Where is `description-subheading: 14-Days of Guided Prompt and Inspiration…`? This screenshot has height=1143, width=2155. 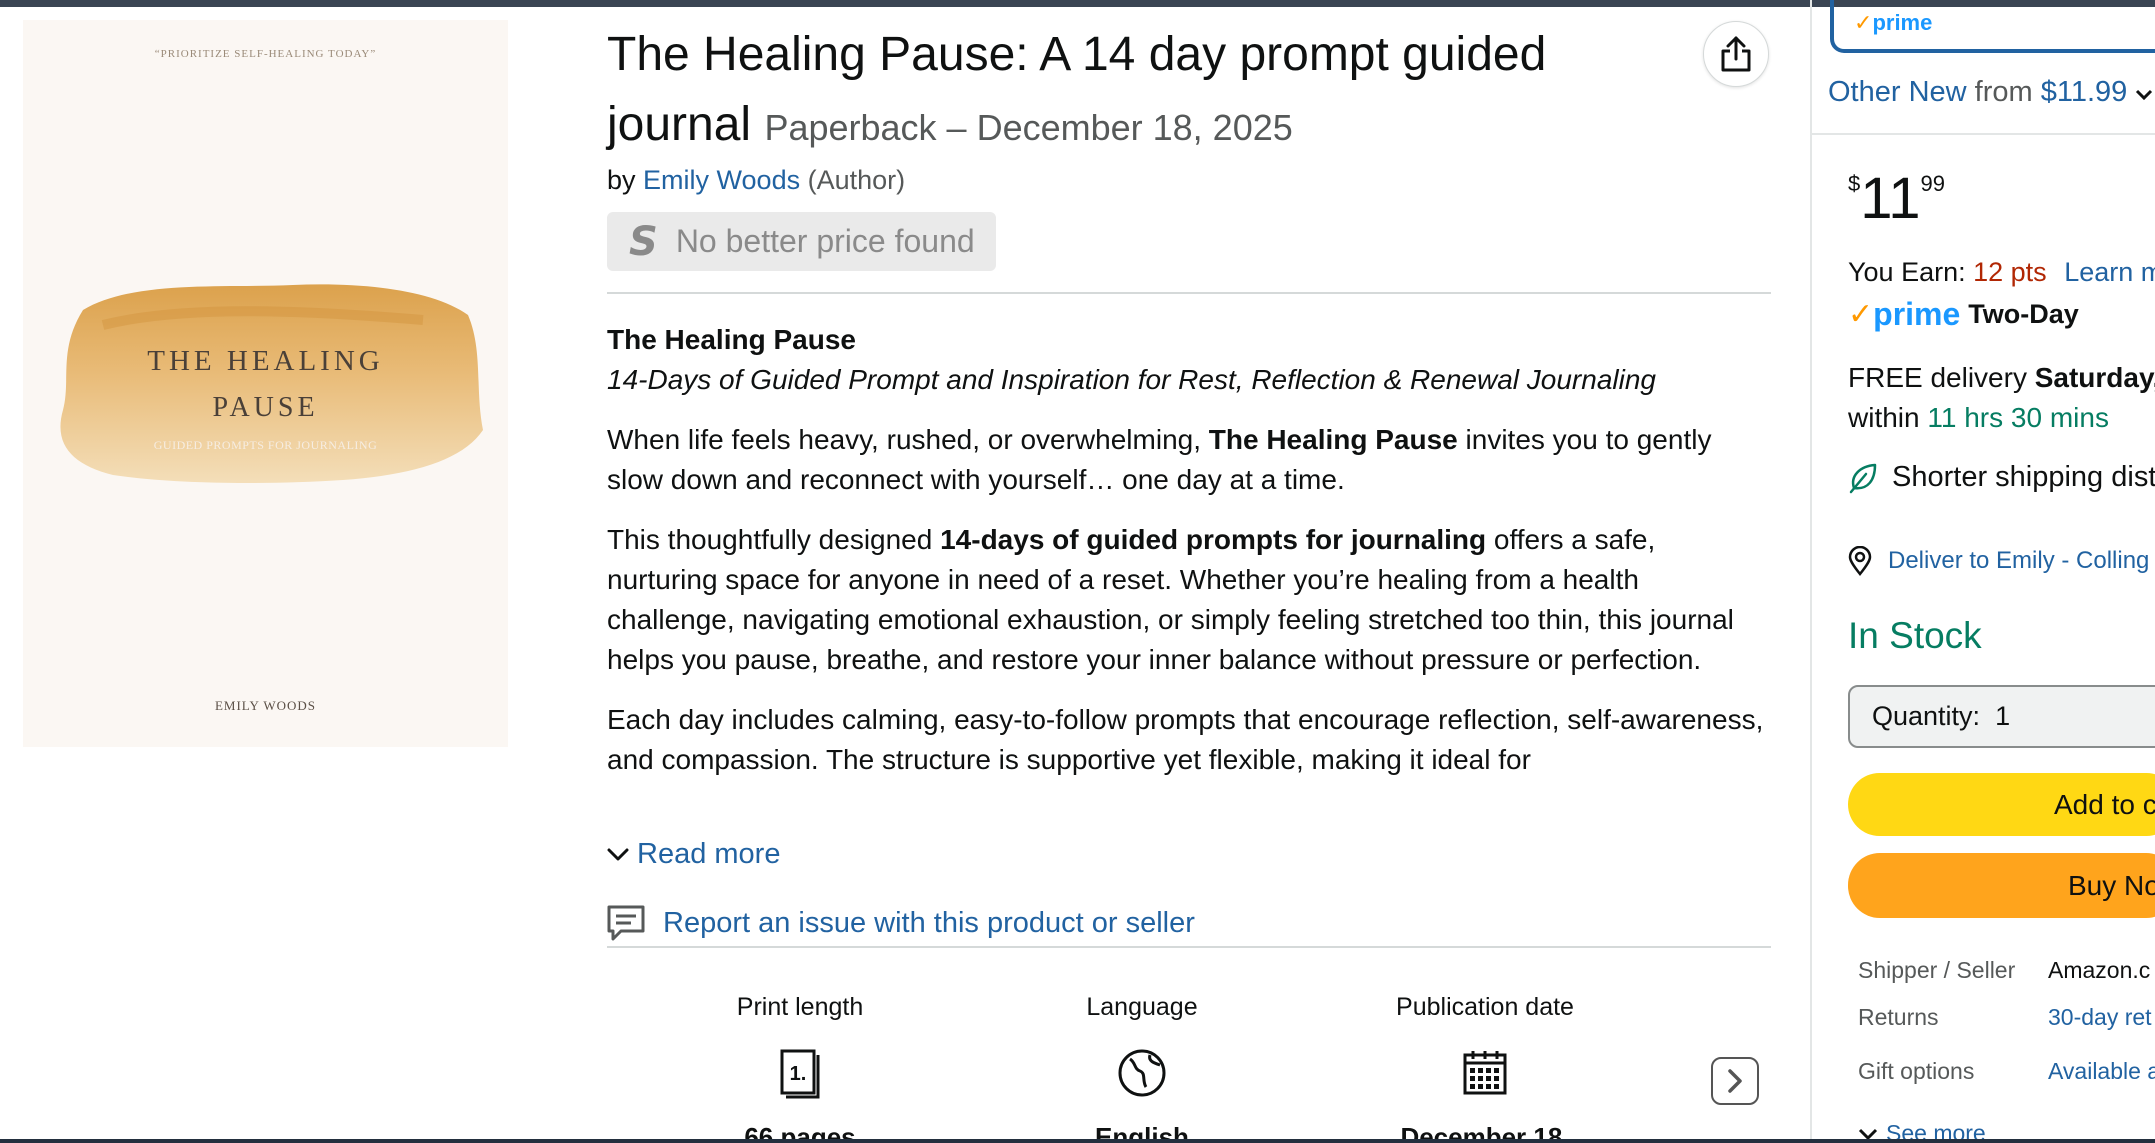 description-subheading: 14-Days of Guided Prompt and Inspiration… is located at coordinates (1131, 379).